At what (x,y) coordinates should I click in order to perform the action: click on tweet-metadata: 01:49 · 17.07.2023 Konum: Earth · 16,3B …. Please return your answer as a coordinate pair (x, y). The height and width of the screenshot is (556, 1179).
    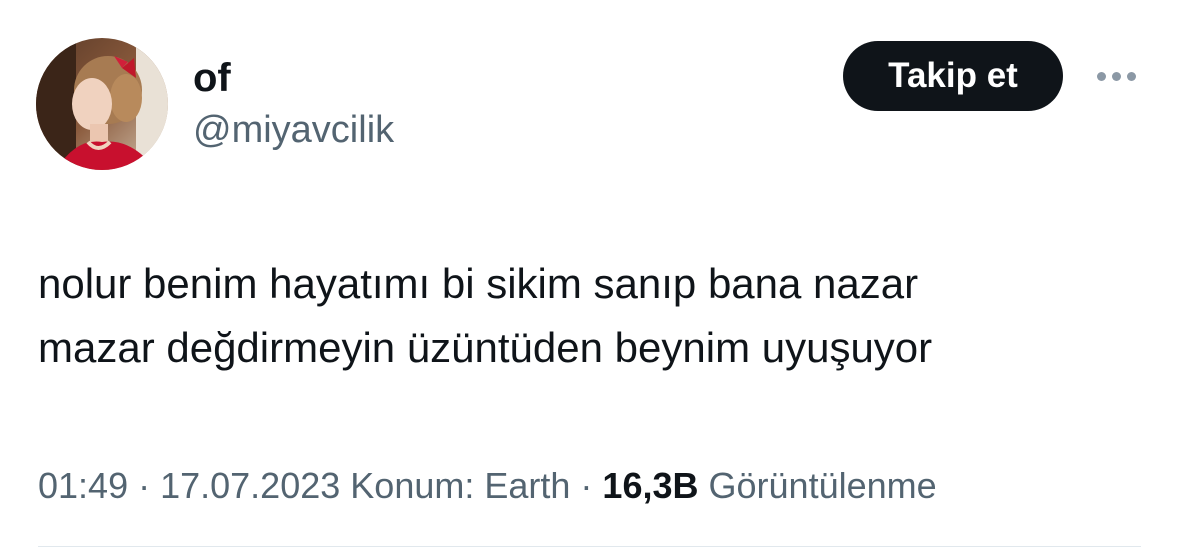
    Looking at the image, I should click on (487, 486).